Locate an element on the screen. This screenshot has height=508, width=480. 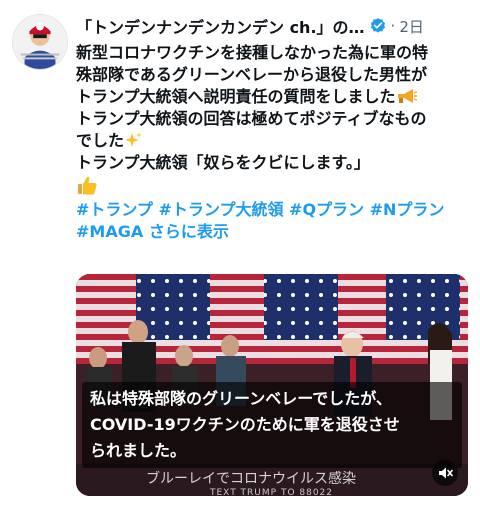
hashtag-link: #Nプラン is located at coordinates (407, 209).